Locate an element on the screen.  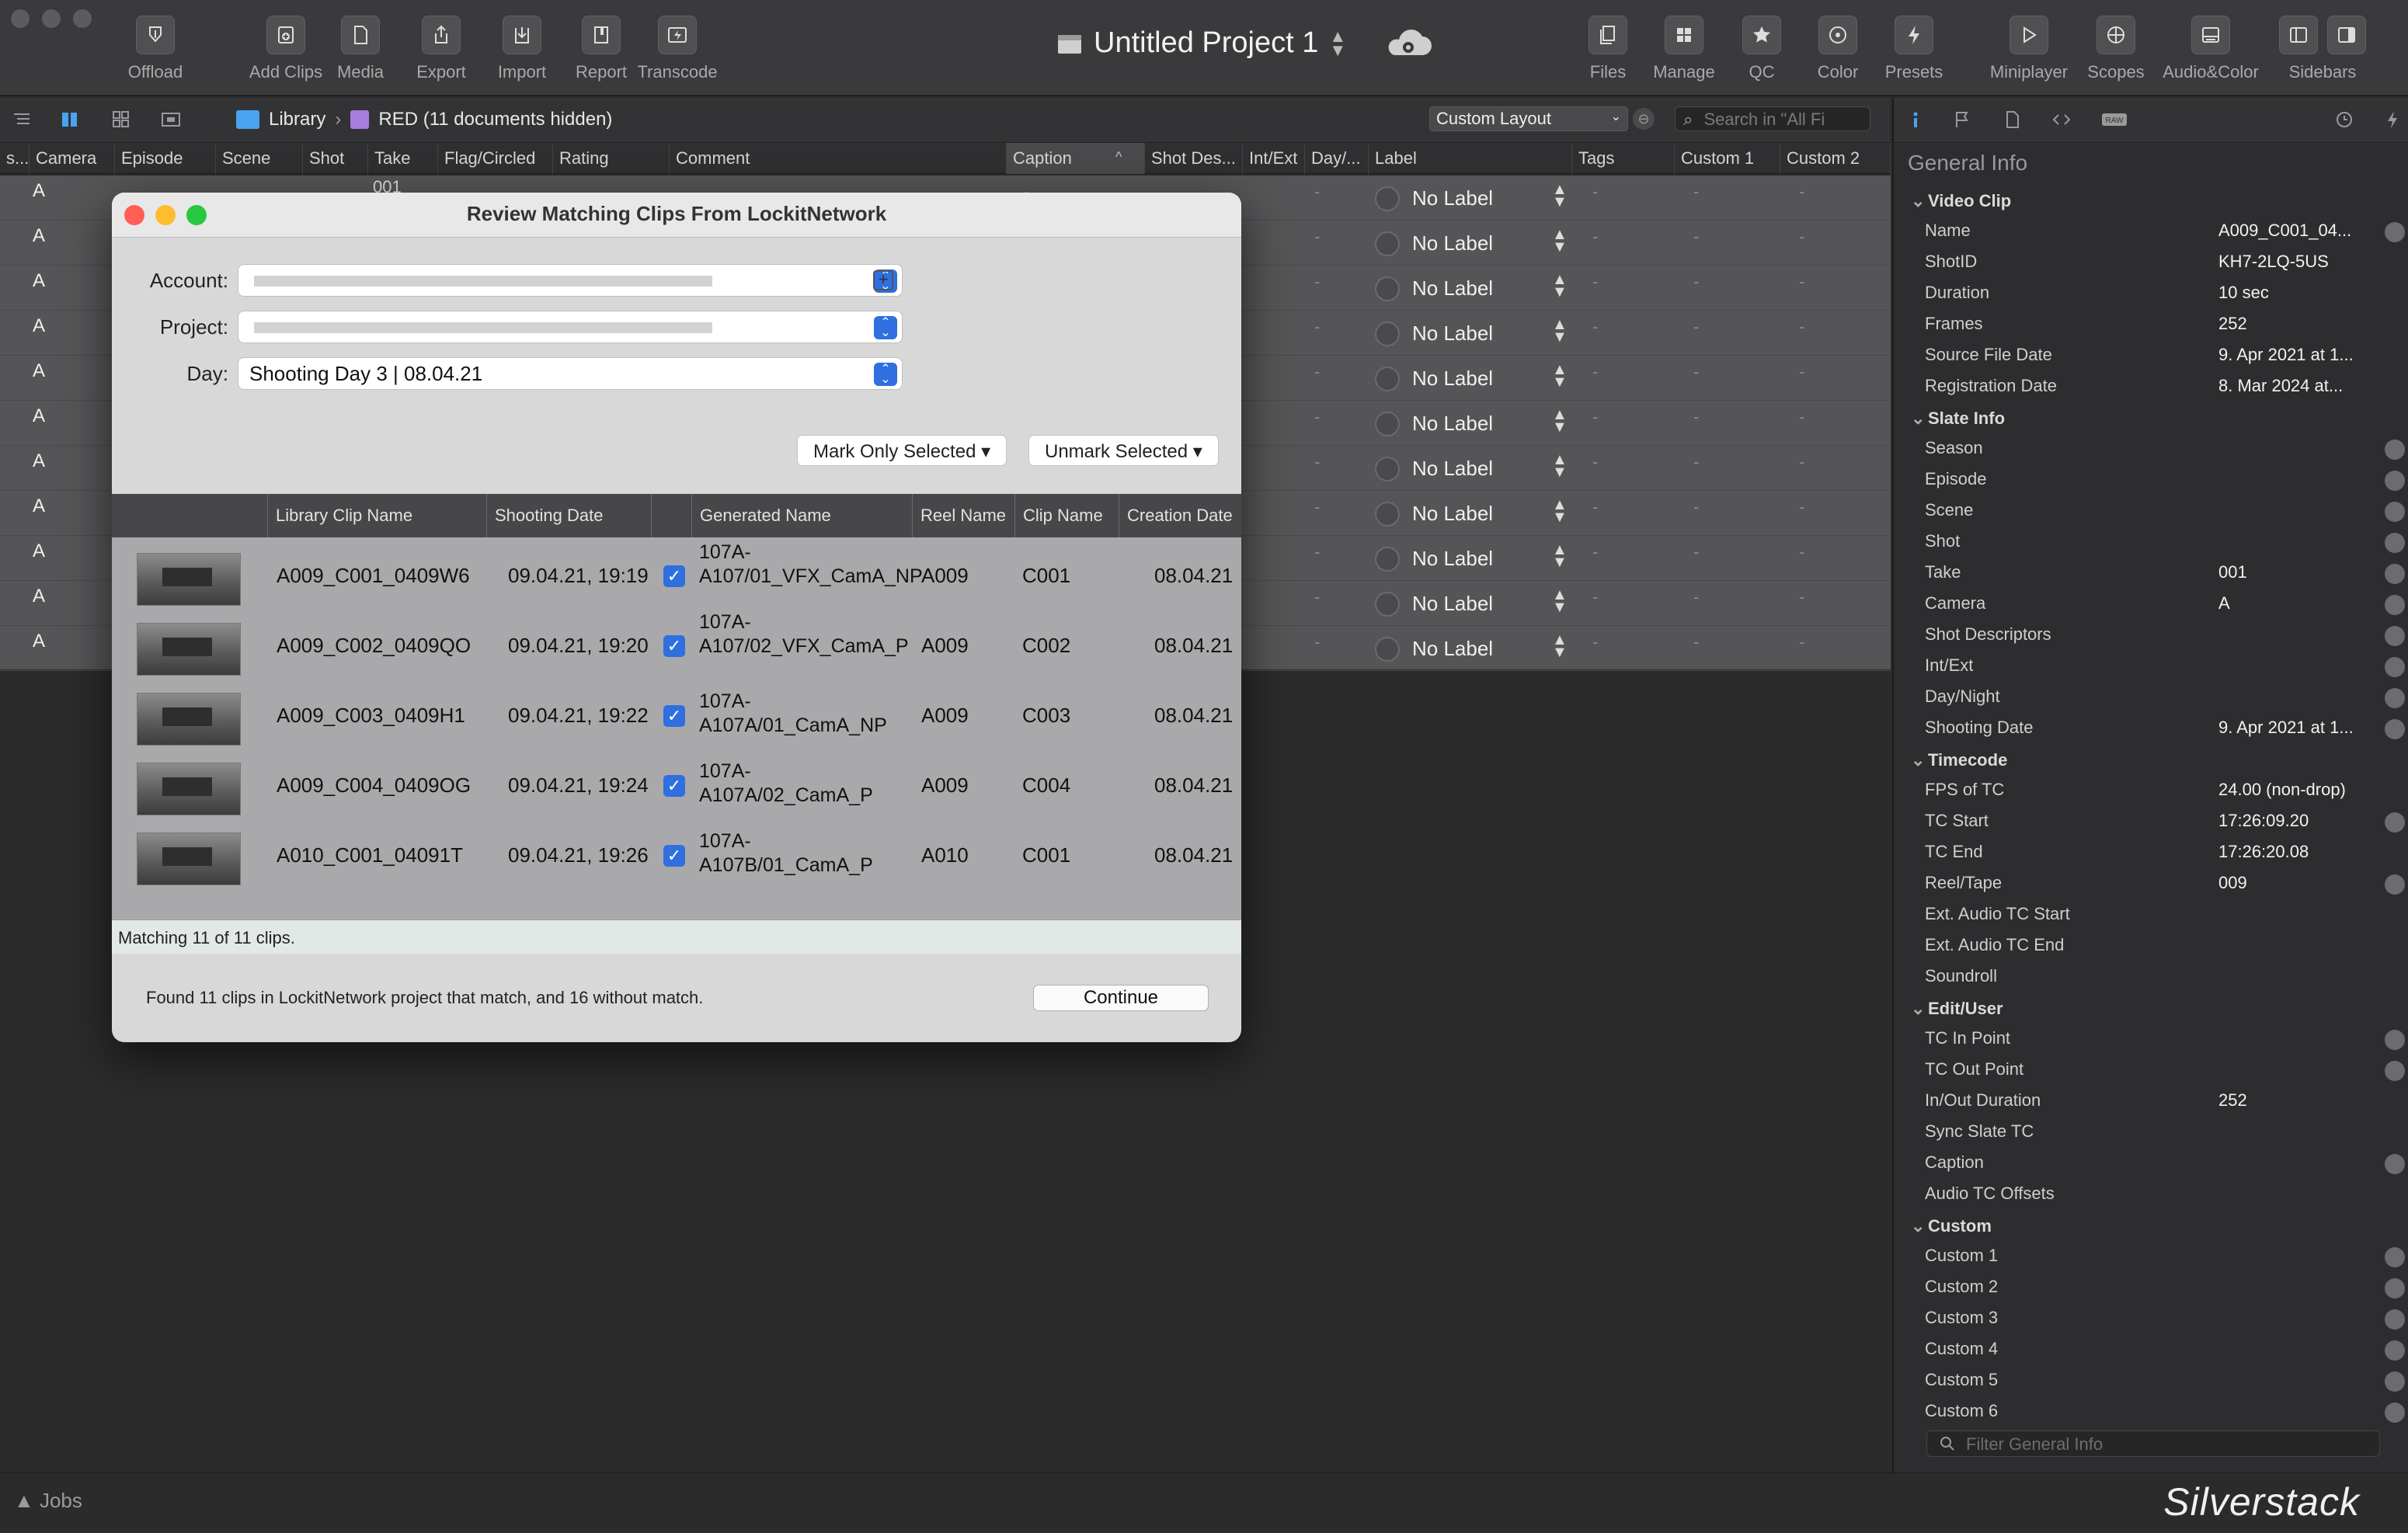
clips-column-header: Shooting Date is located at coordinates (568, 515).